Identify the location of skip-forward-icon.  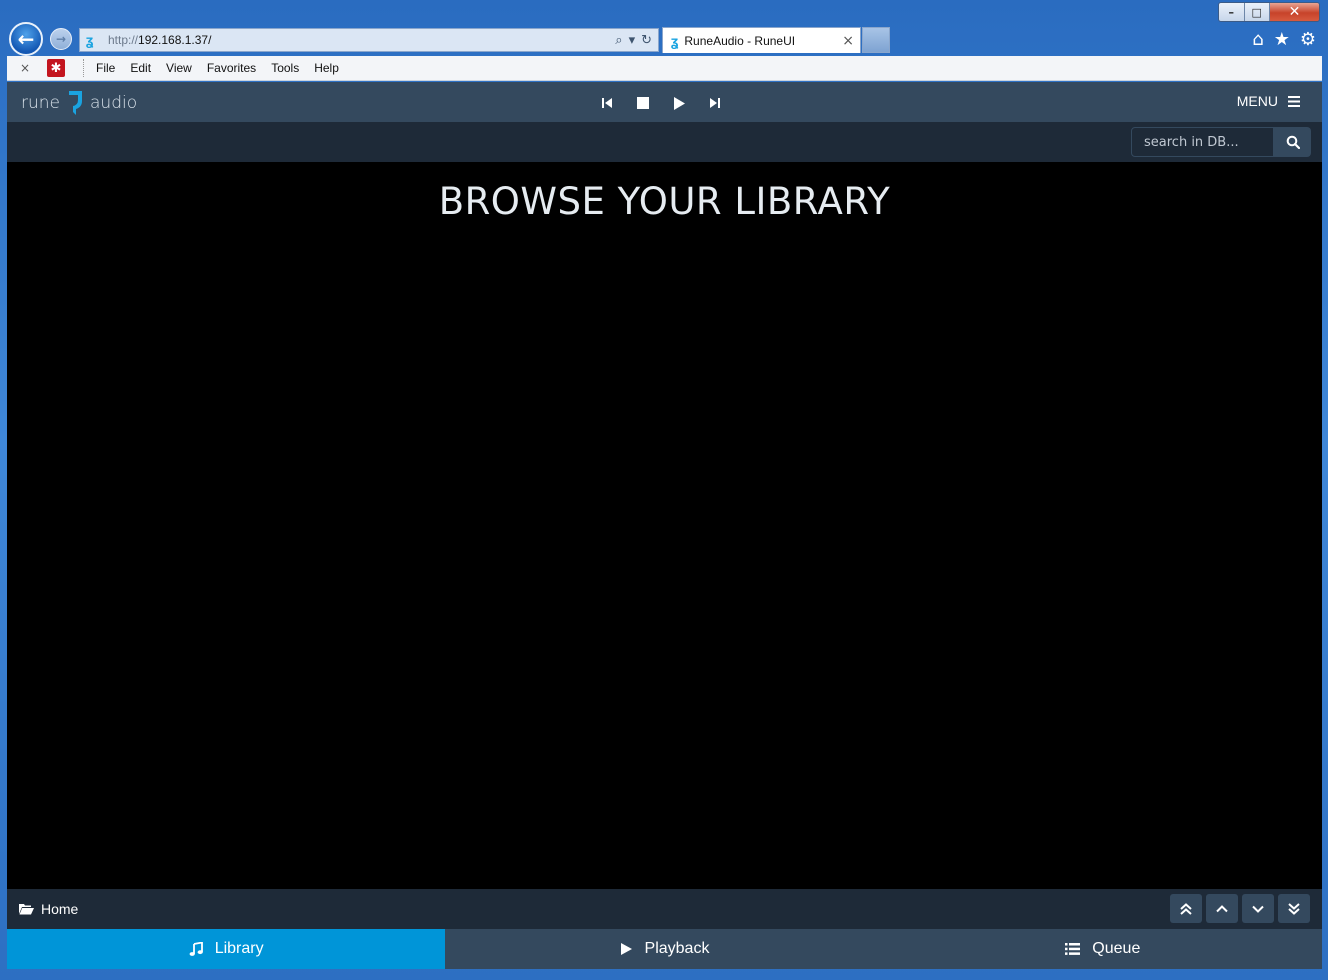
(715, 103).